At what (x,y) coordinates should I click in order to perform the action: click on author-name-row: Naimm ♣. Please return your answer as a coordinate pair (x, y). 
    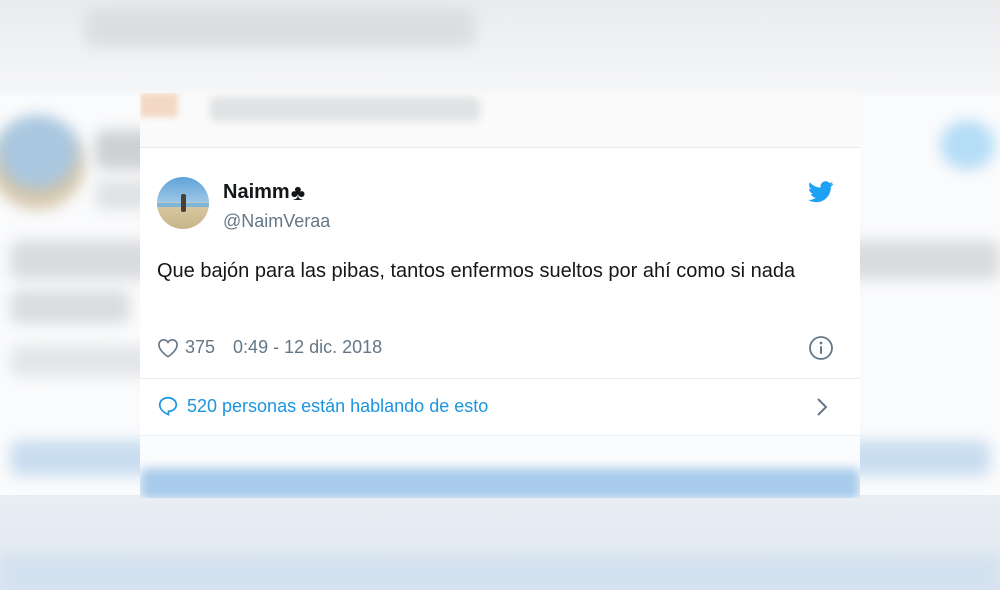
    Looking at the image, I should click on (264, 192).